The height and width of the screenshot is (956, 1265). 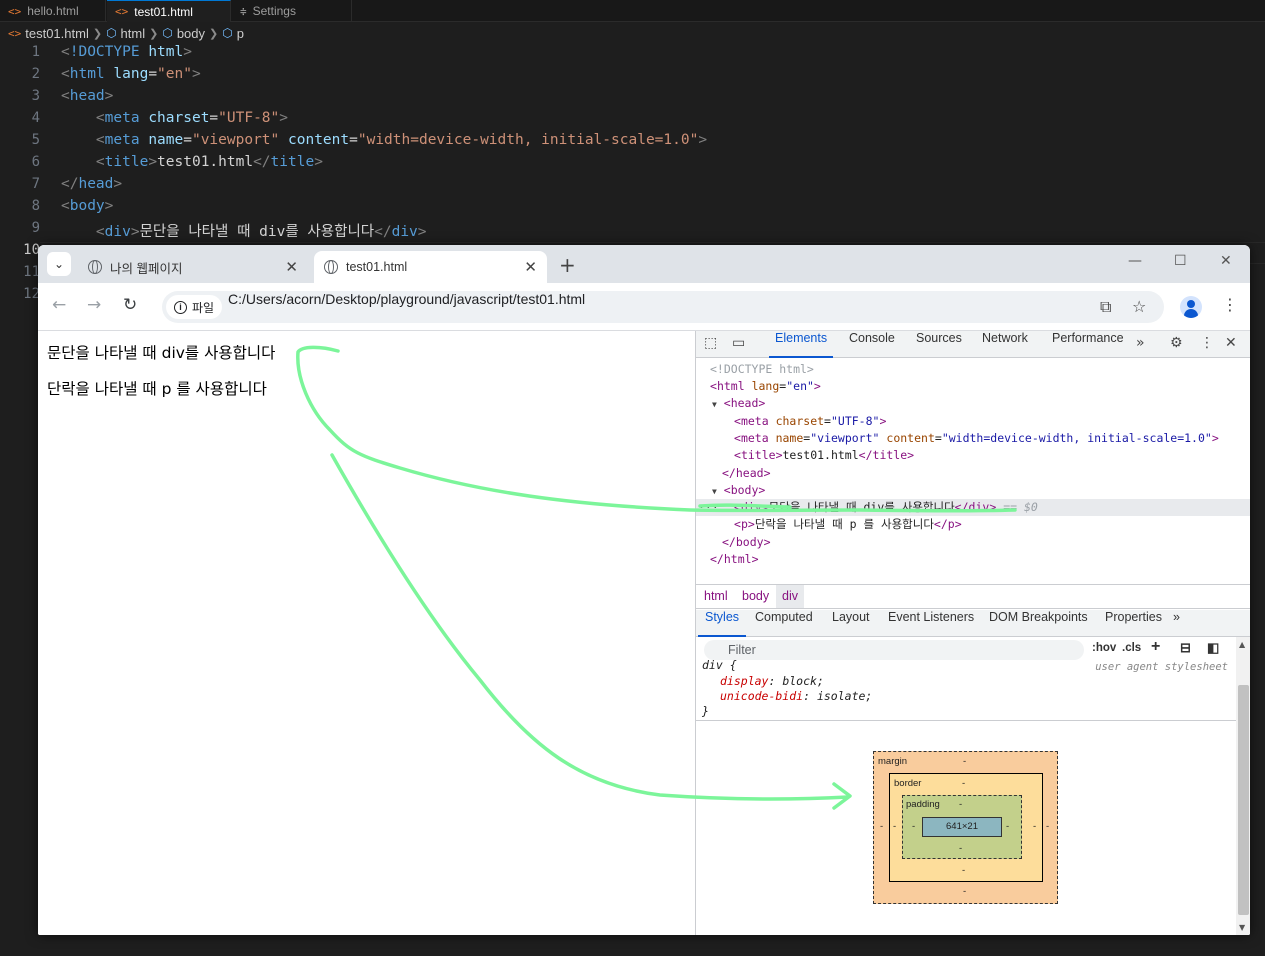 What do you see at coordinates (1105, 307) in the screenshot?
I see `translate-icon: ⧉` at bounding box center [1105, 307].